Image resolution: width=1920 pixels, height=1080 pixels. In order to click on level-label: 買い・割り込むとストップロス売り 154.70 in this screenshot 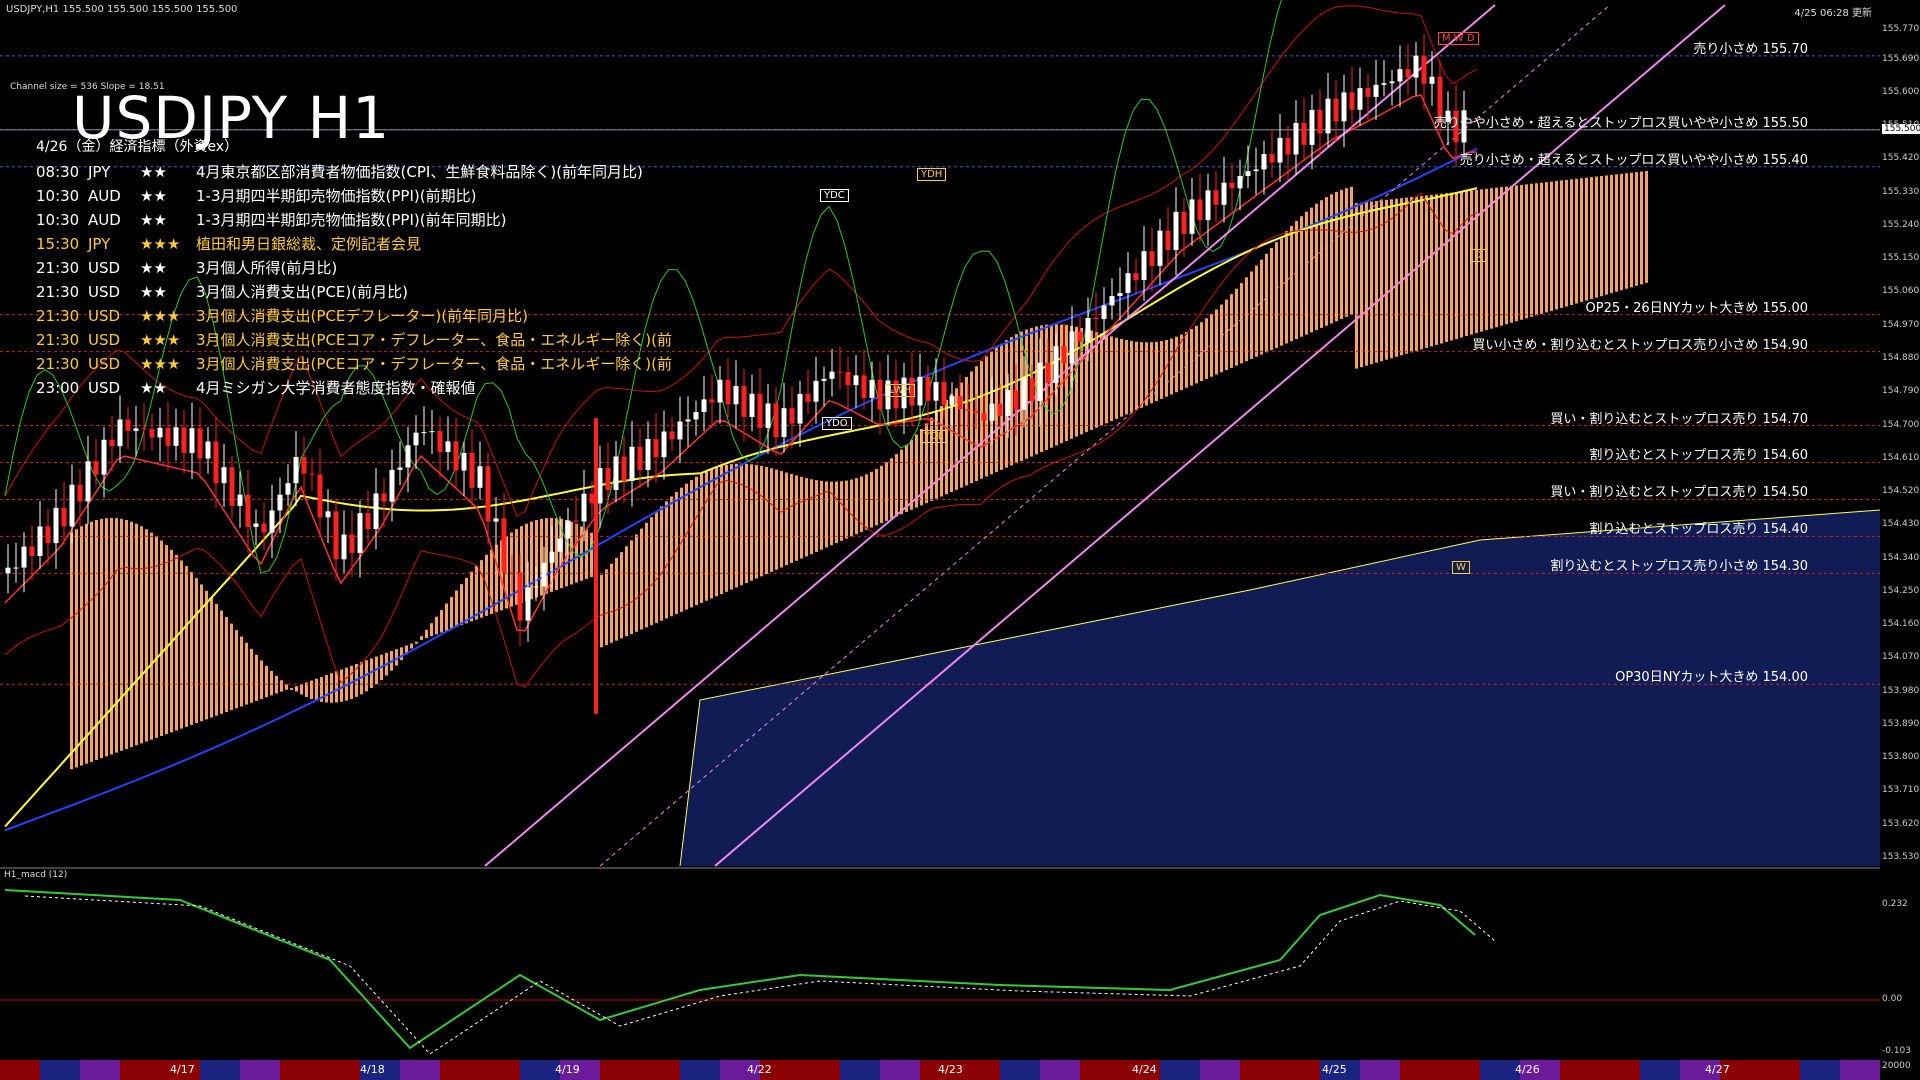, I will do `click(1679, 419)`.